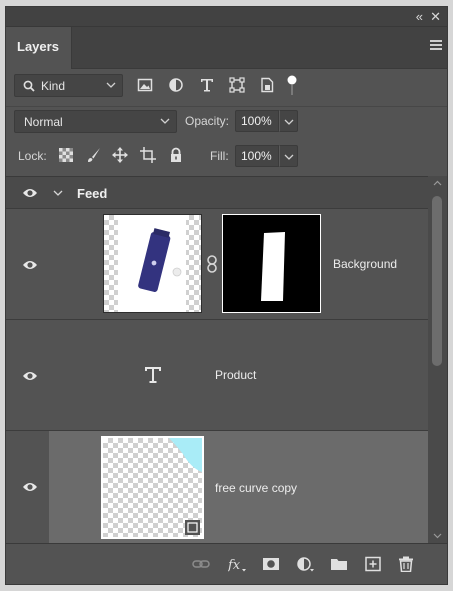  What do you see at coordinates (267, 85) in the screenshot?
I see `smart-object-filter-icon` at bounding box center [267, 85].